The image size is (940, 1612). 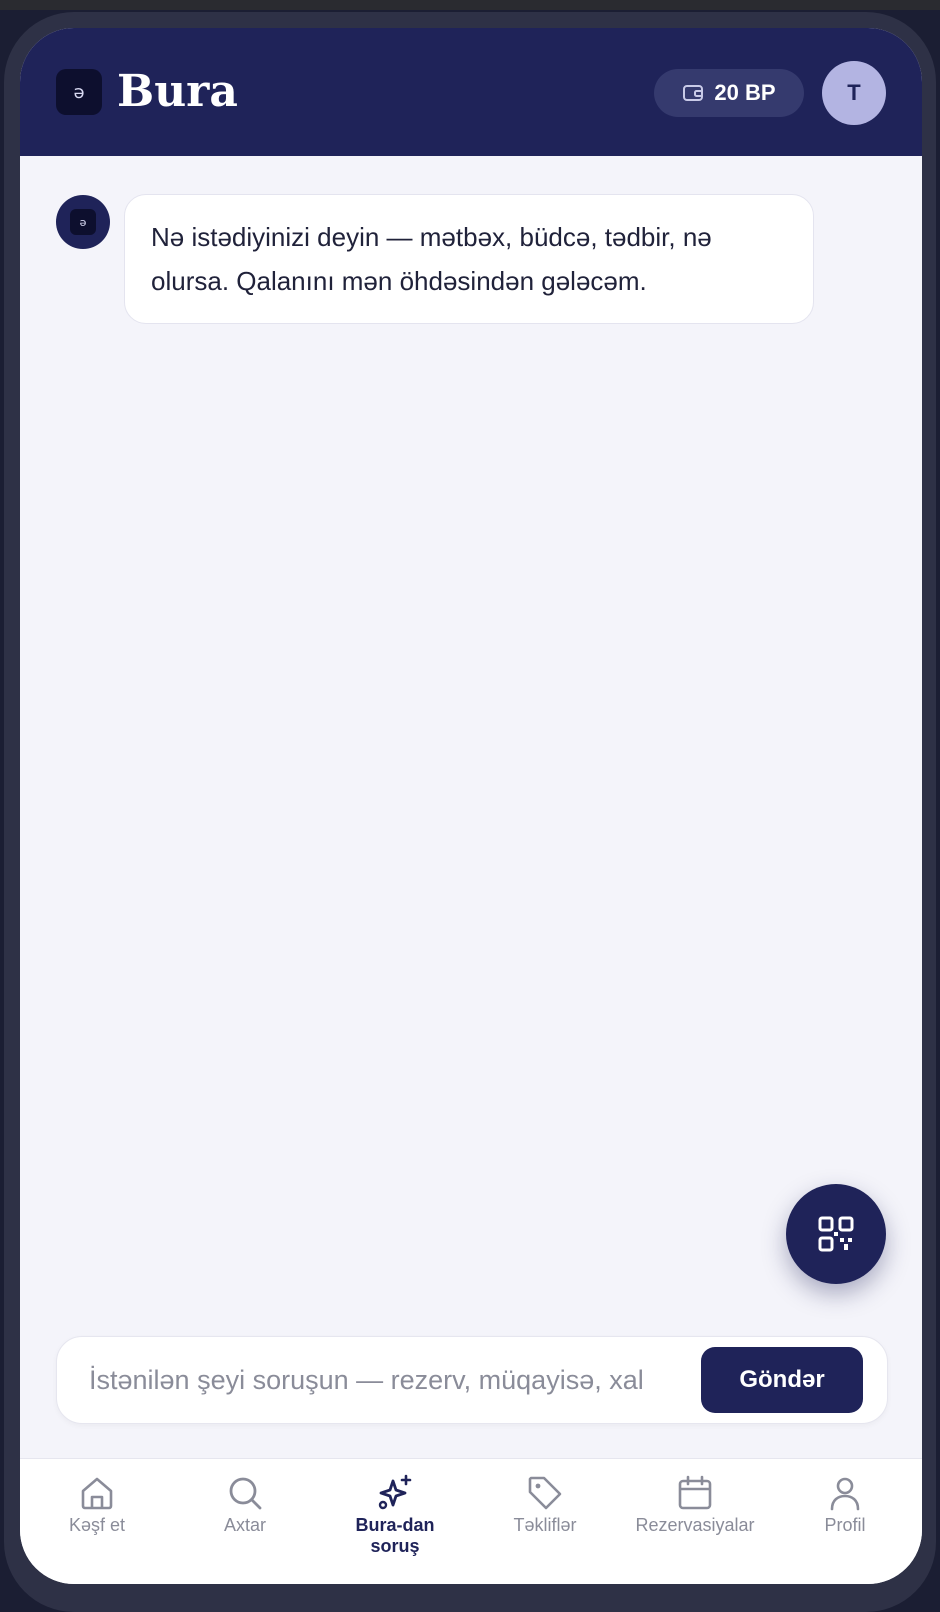 What do you see at coordinates (845, 1525) in the screenshot?
I see `nav-label-profile: Profil` at bounding box center [845, 1525].